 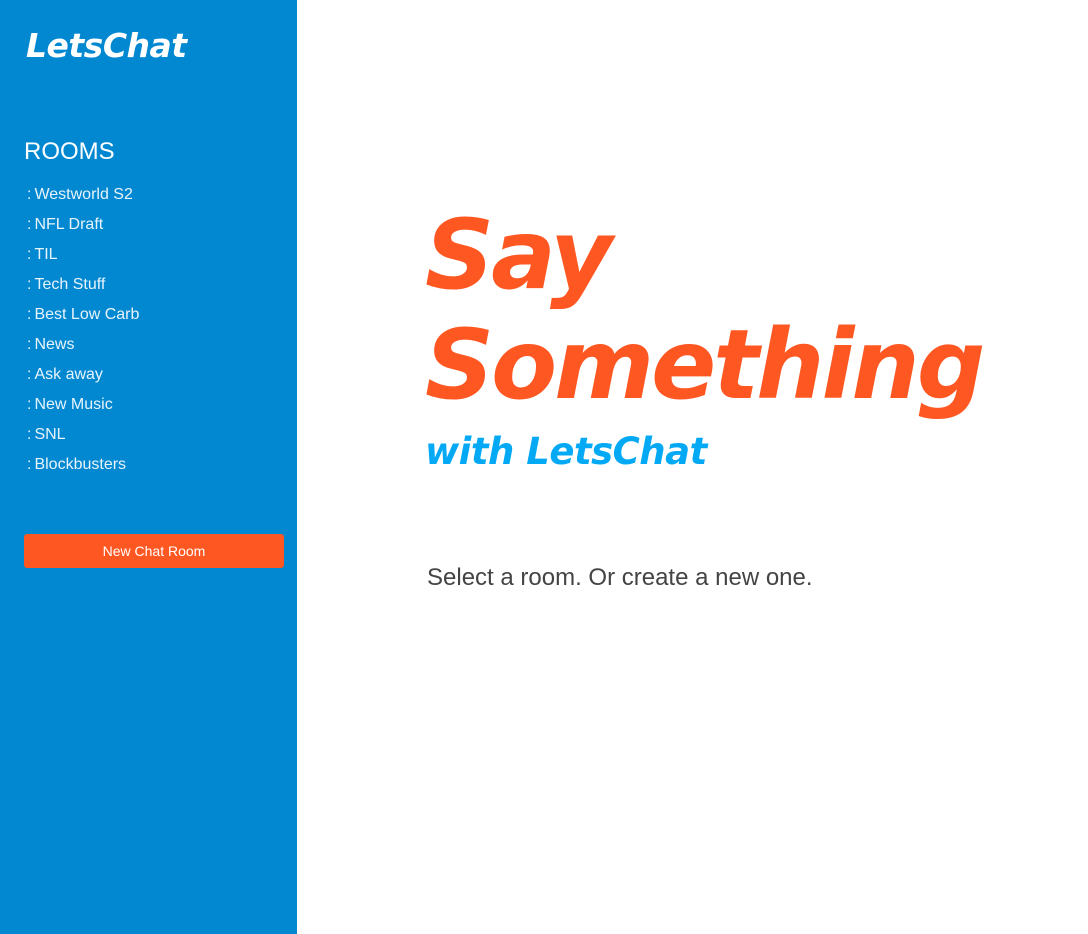 I want to click on hero-title-line-1: Say, so click(x=519, y=255).